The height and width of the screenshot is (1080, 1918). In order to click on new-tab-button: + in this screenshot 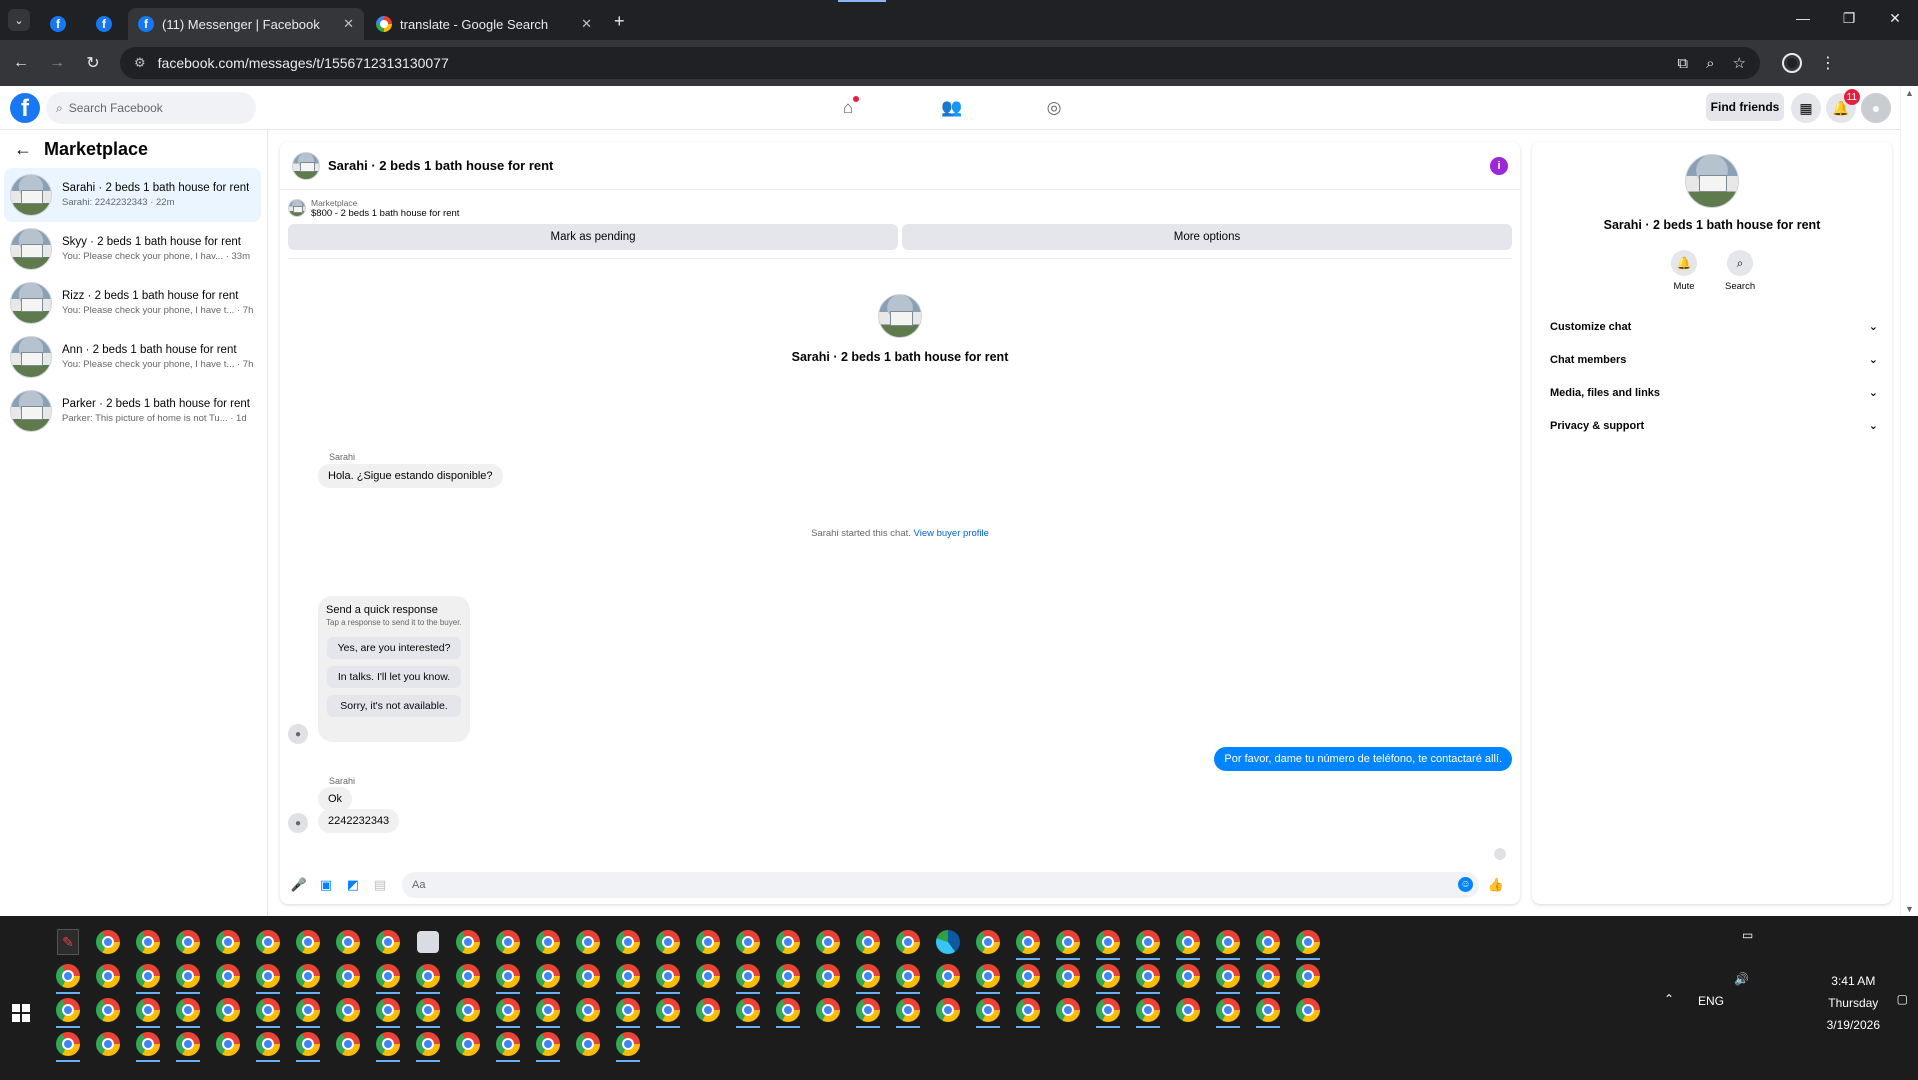, I will do `click(619, 21)`.